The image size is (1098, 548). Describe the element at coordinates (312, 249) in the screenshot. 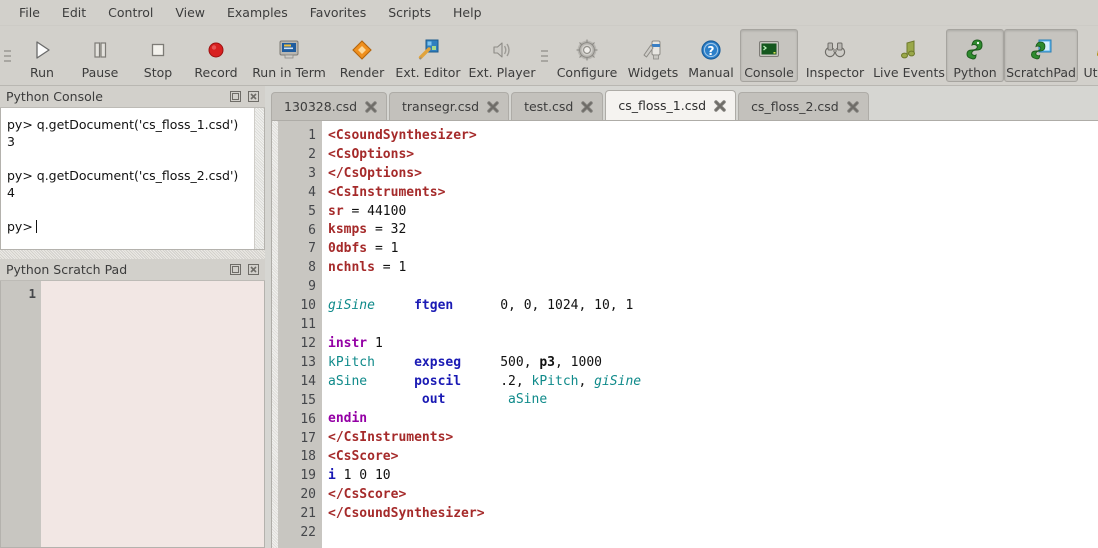

I see `editor-line-number: 7` at that location.